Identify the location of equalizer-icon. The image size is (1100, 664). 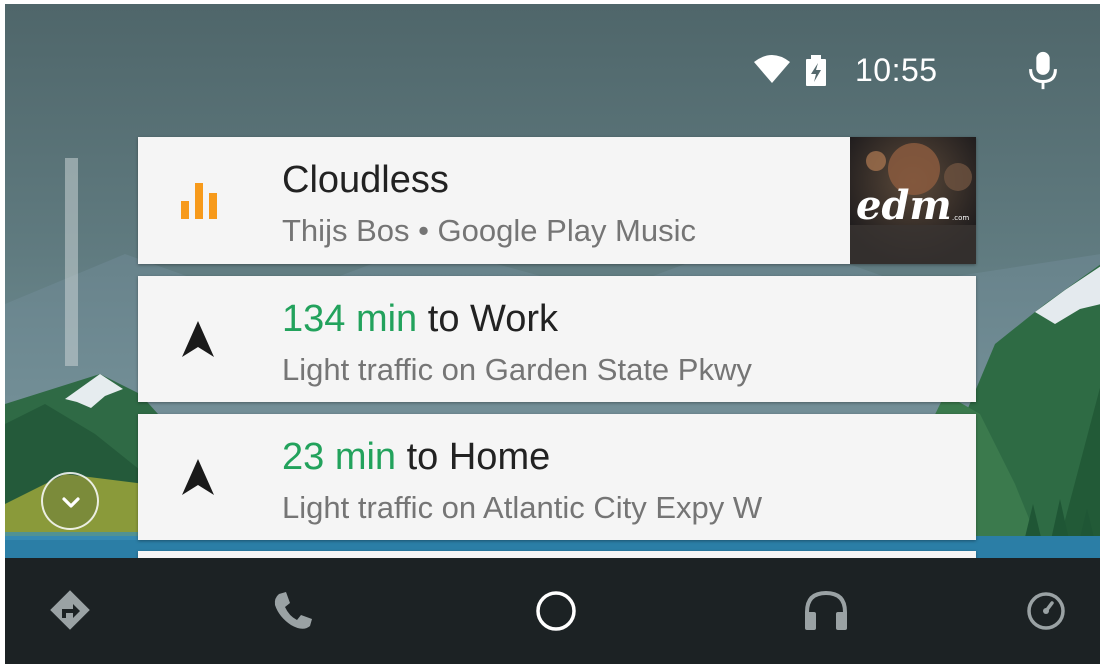
(199, 201).